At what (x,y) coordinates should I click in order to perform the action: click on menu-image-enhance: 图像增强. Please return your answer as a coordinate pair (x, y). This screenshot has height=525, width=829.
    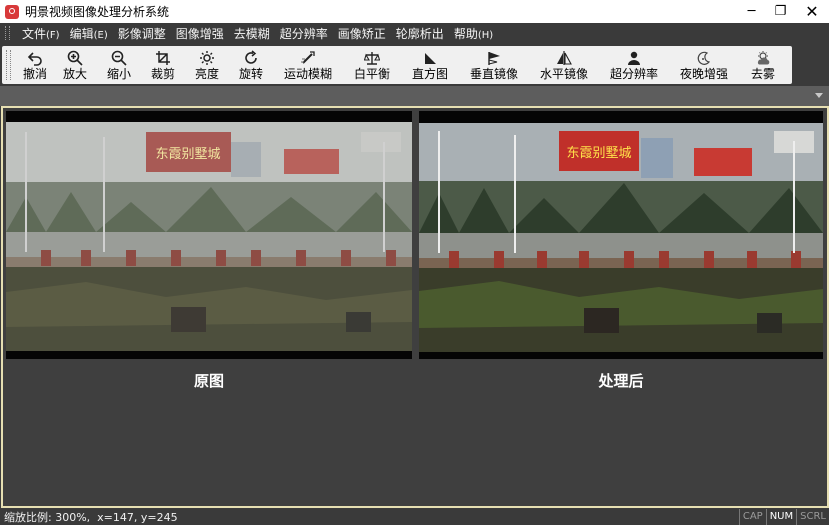
    Looking at the image, I should click on (200, 33).